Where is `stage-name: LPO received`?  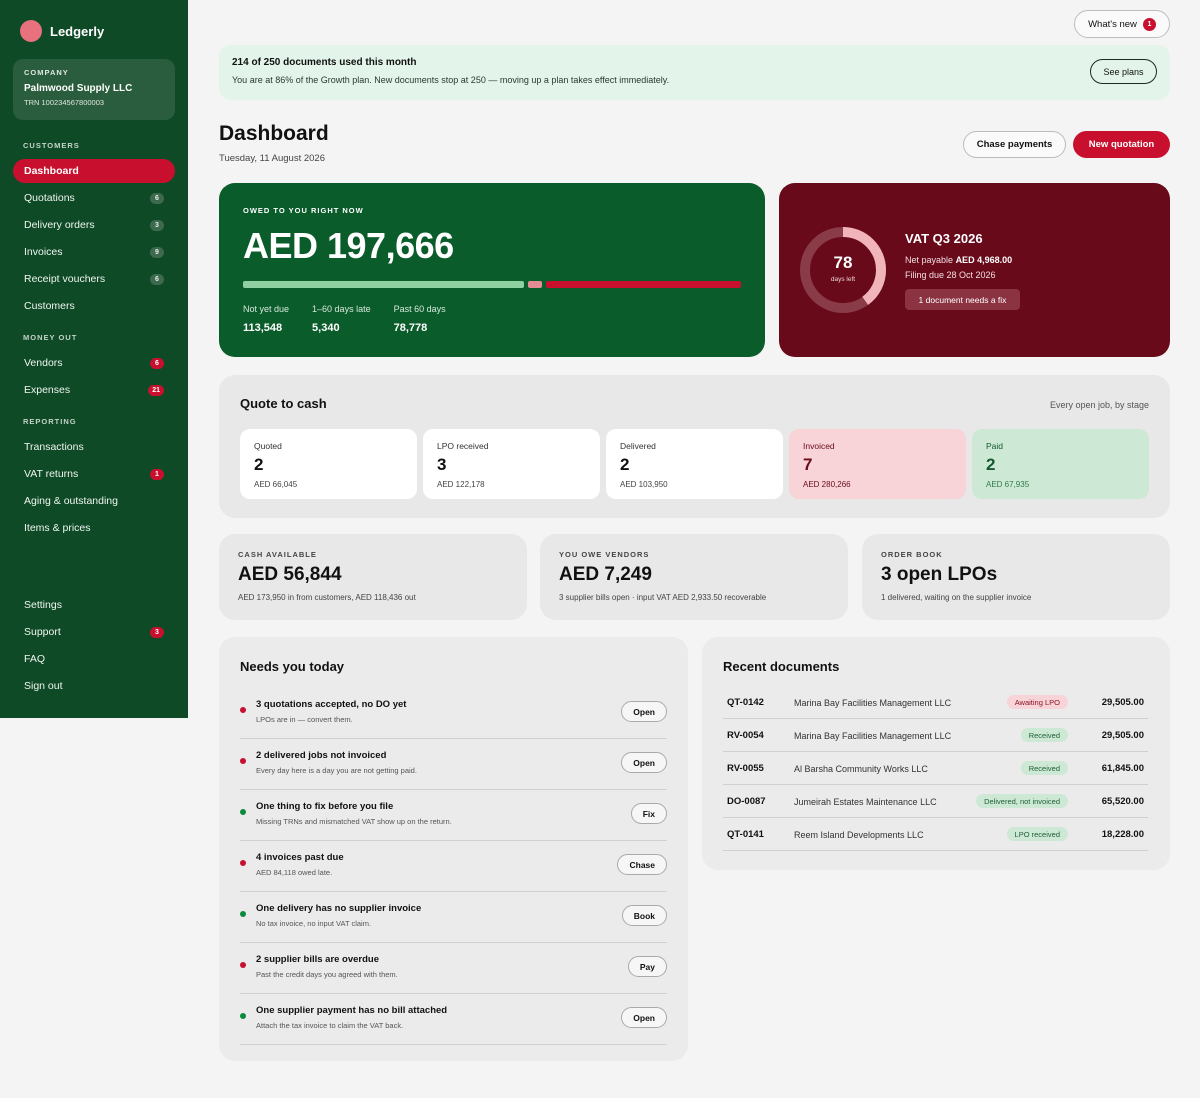 stage-name: LPO received is located at coordinates (463, 446).